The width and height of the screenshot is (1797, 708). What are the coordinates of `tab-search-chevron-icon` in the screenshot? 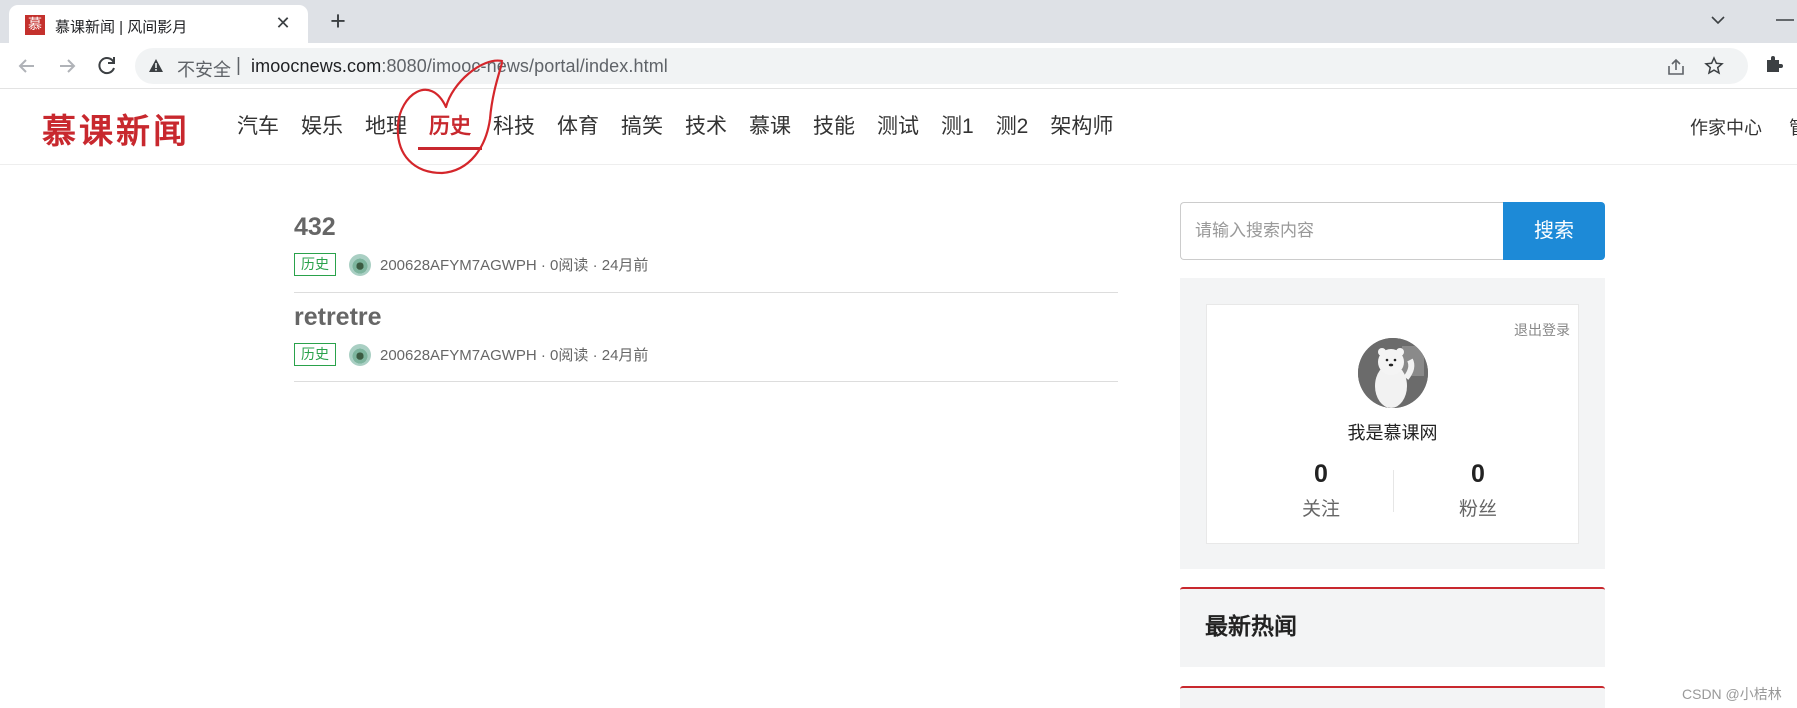 It's located at (1718, 20).